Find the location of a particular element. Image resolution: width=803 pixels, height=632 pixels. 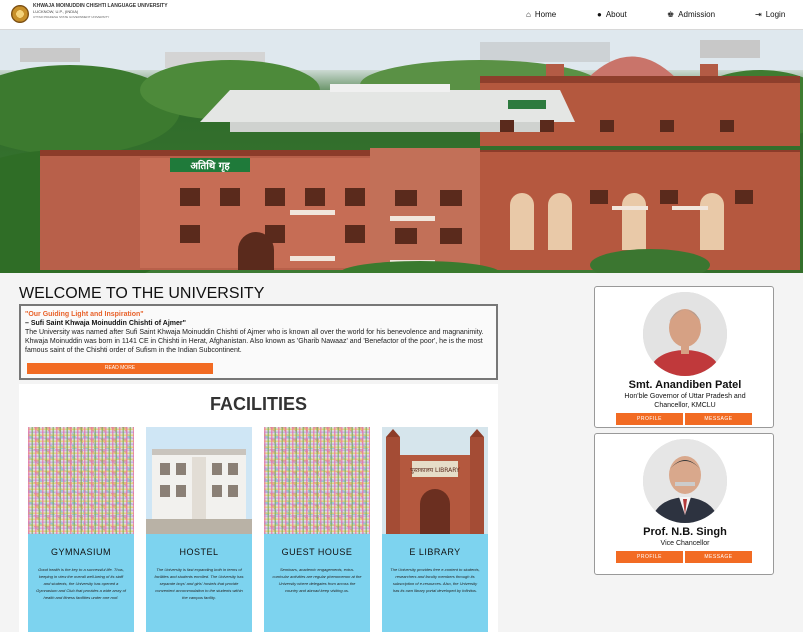

chancellor-photo is located at coordinates (685, 334).